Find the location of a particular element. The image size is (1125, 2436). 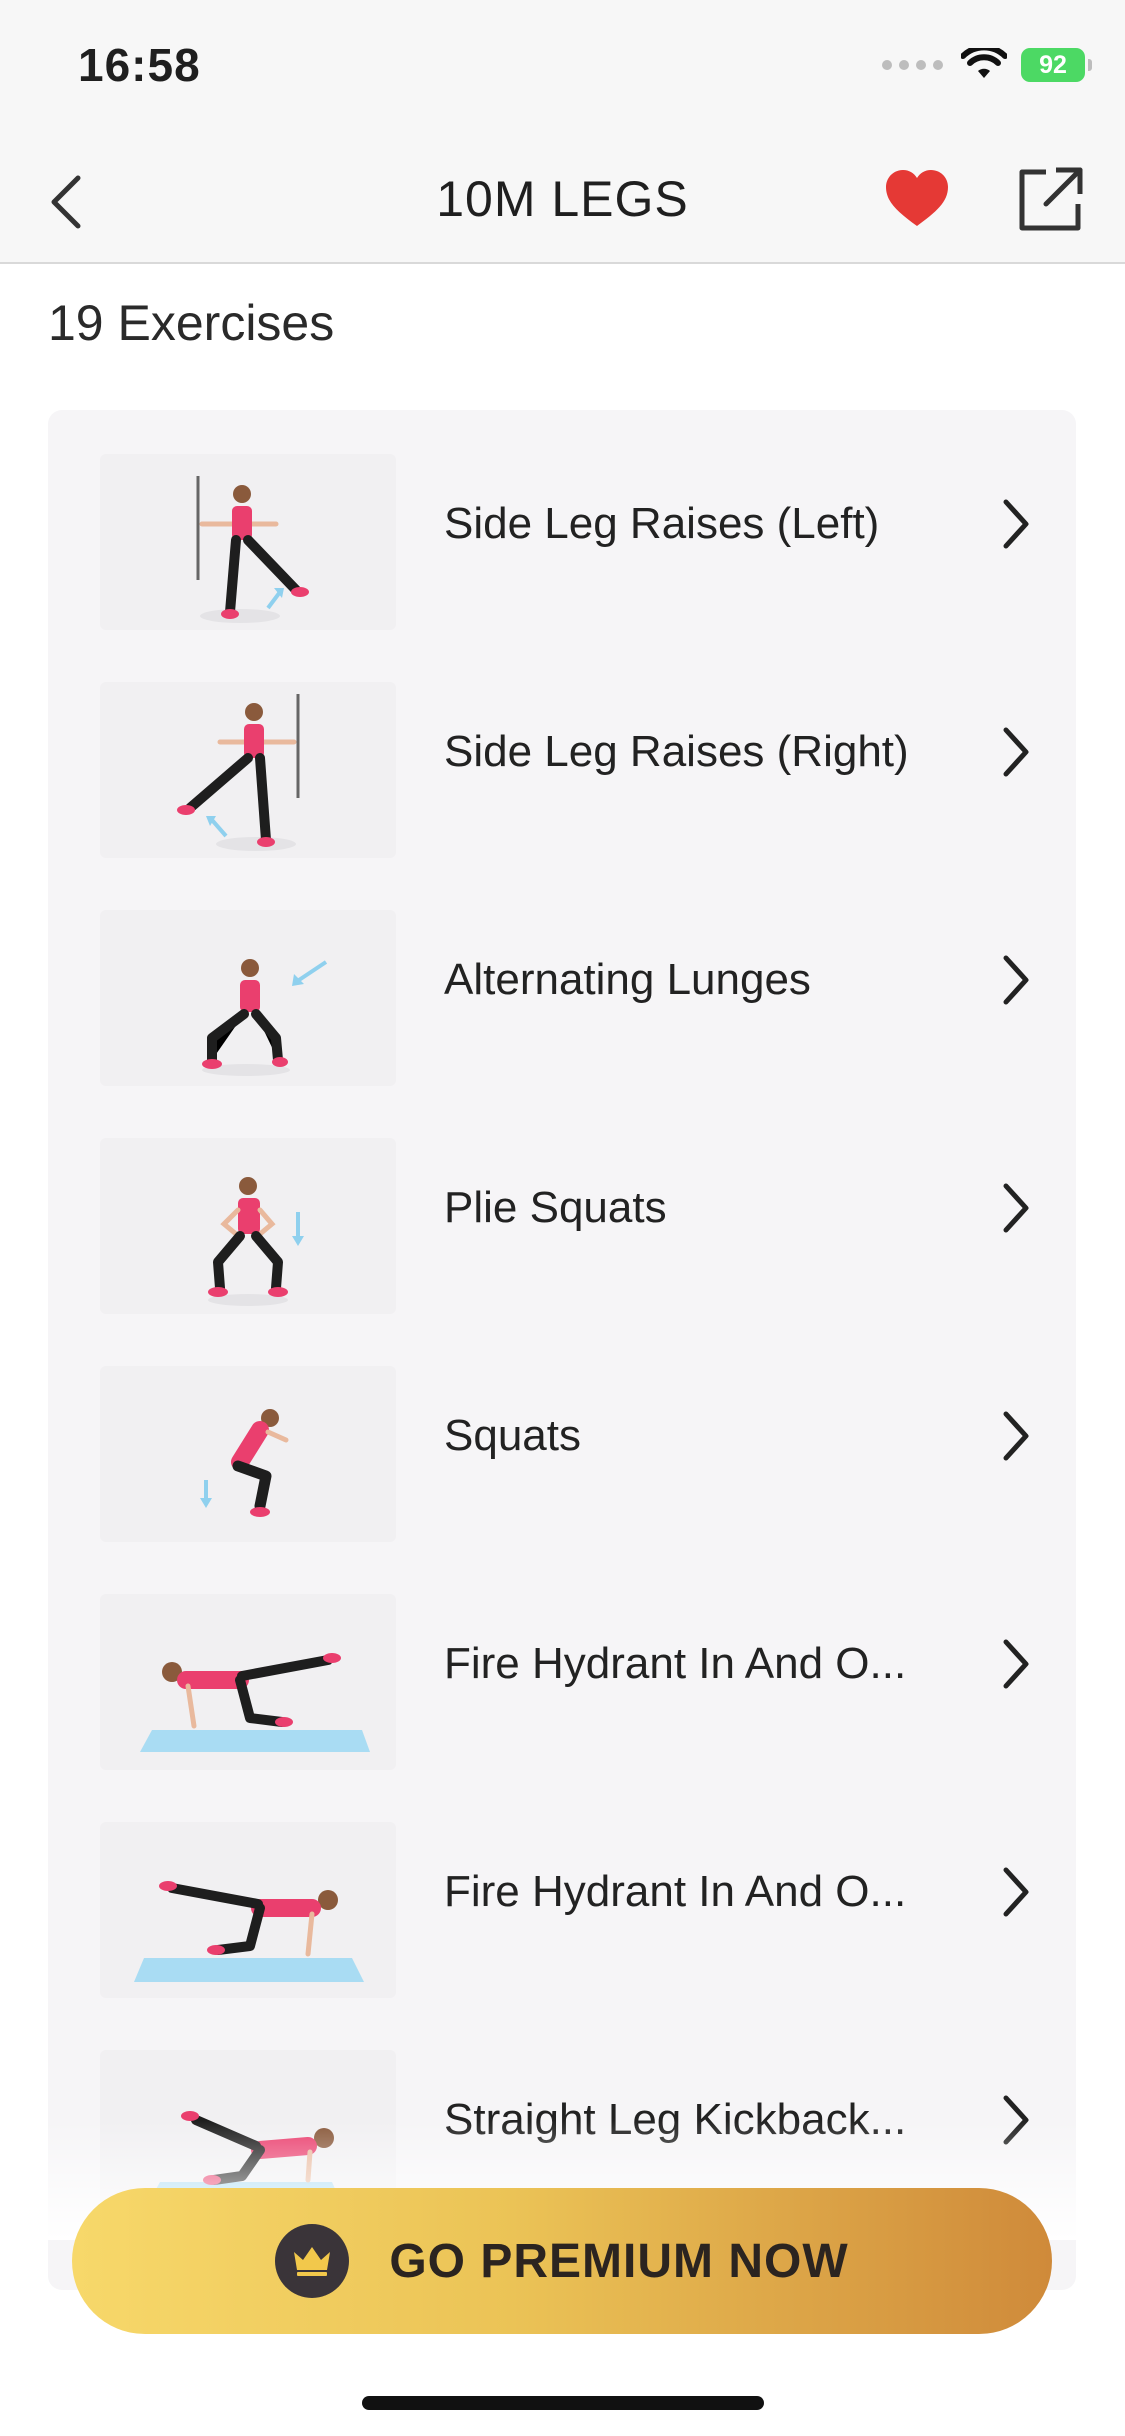

list-item: Alternating Lunges is located at coordinates (562, 980).